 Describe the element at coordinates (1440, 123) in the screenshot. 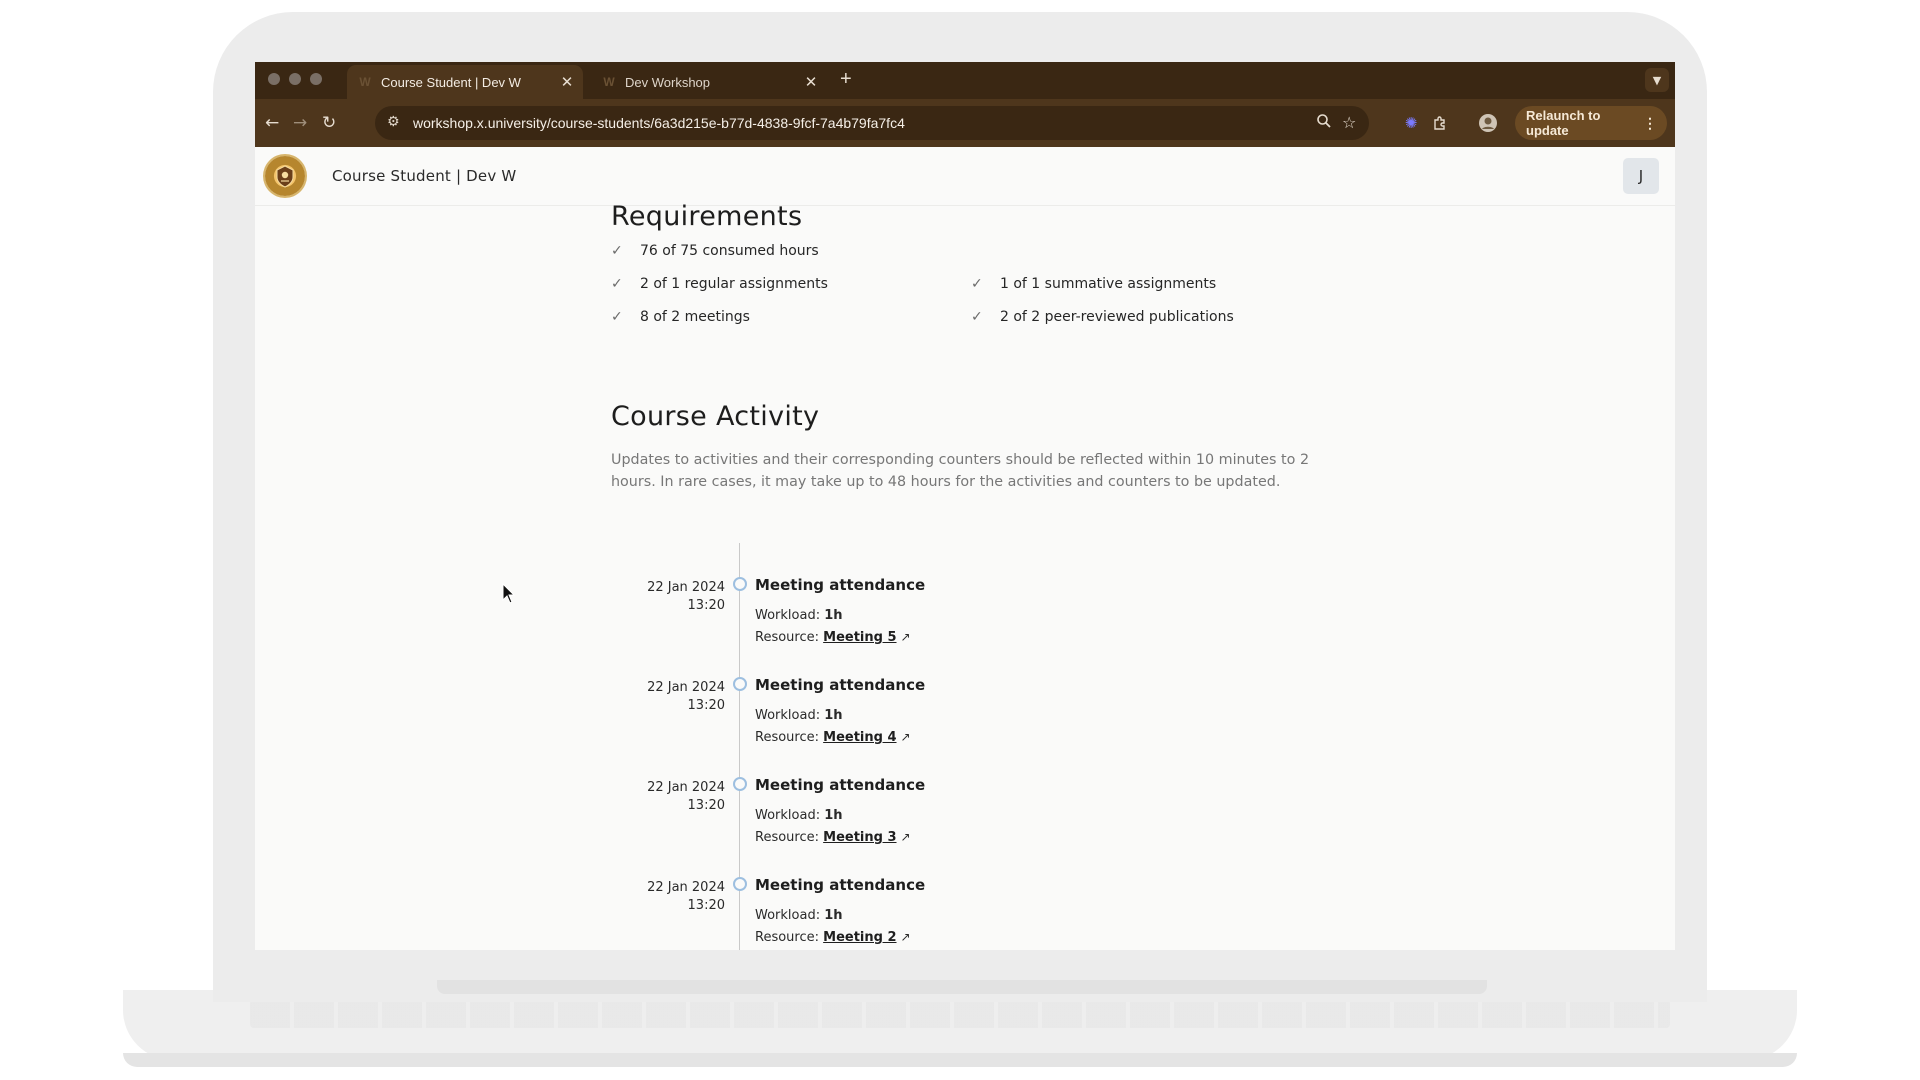

I see `extensions-icon` at that location.